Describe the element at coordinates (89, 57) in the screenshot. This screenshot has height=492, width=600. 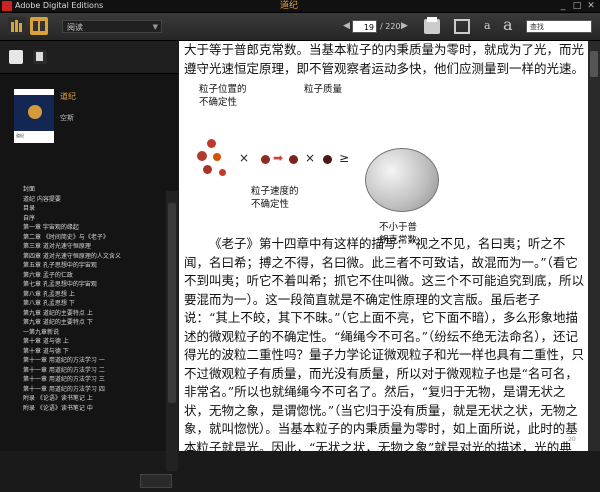
I see `sidebar-tabs` at that location.